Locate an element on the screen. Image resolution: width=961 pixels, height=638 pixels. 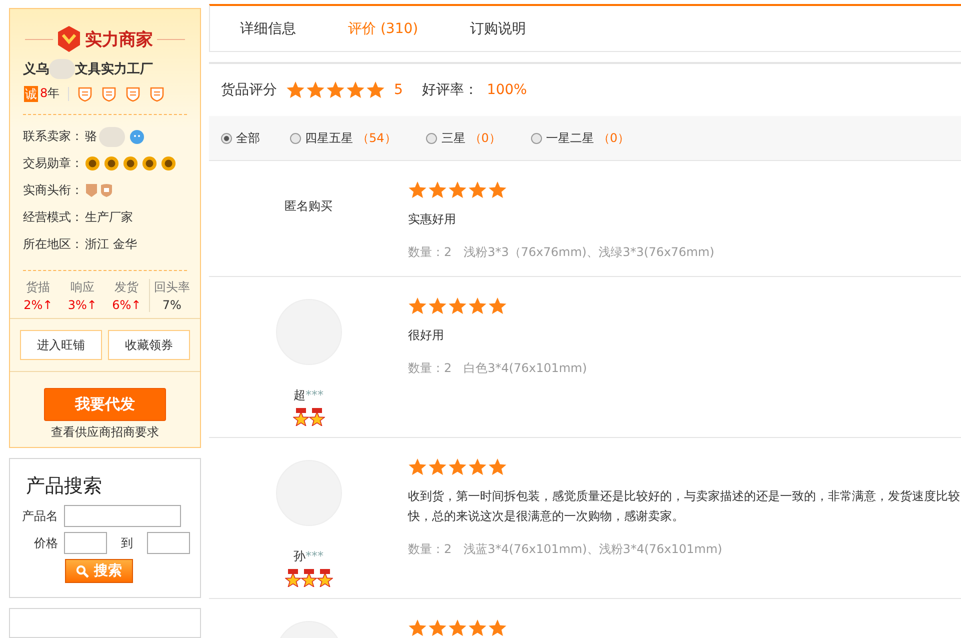
filter-label: 全部 is located at coordinates (248, 138).